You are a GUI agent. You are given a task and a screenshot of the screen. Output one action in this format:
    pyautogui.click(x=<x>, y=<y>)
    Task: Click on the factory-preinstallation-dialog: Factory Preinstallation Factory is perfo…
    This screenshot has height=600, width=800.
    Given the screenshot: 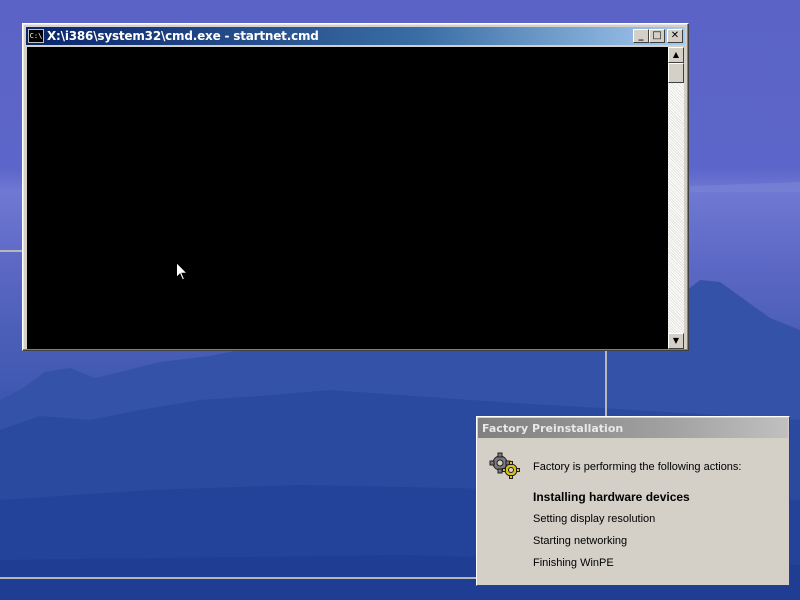 What is the action you would take?
    pyautogui.click(x=633, y=501)
    